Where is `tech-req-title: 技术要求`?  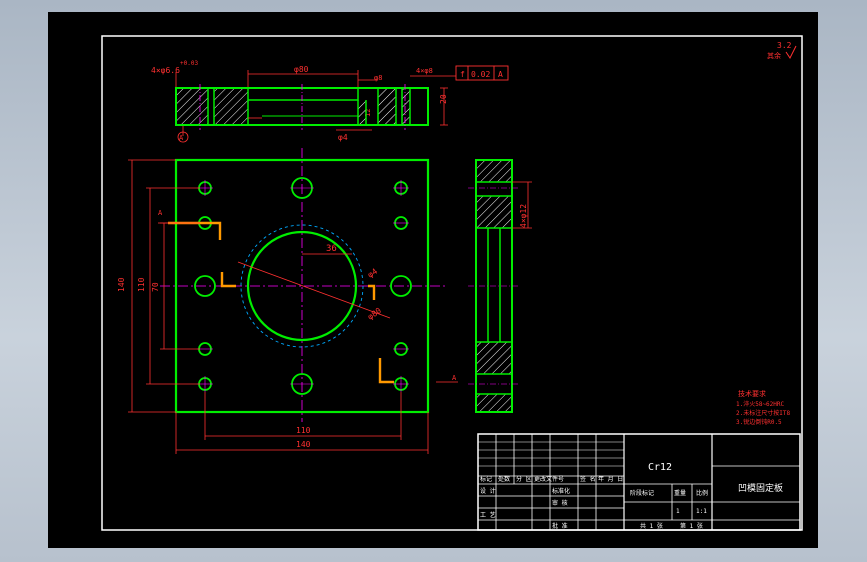 tech-req-title: 技术要求 is located at coordinates (752, 393).